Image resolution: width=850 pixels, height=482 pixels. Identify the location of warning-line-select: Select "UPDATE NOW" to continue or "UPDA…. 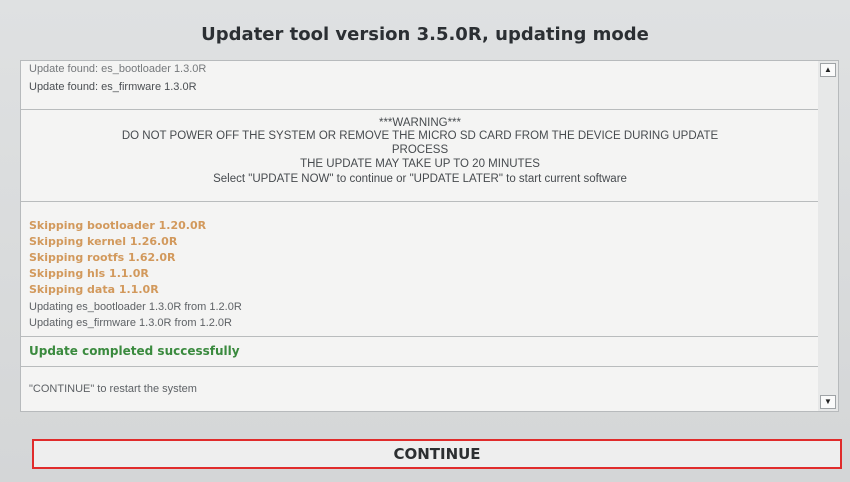
(420, 179).